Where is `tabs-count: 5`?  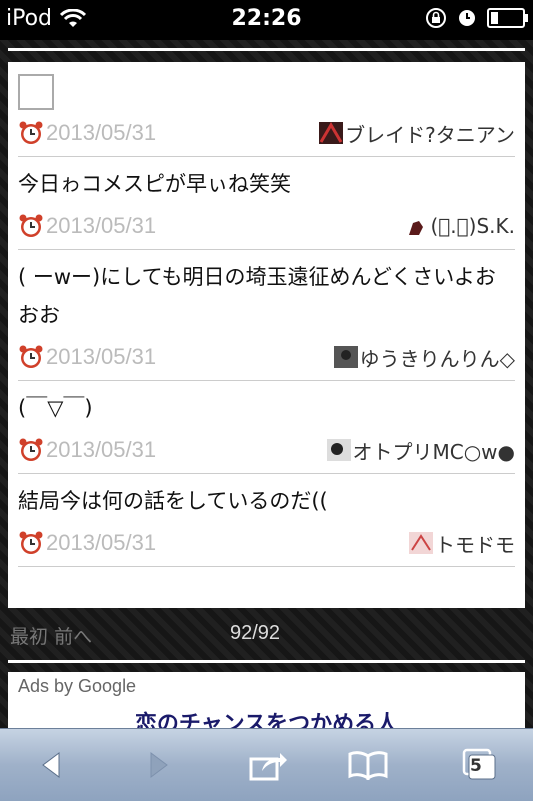
tabs-count: 5 is located at coordinates (476, 766).